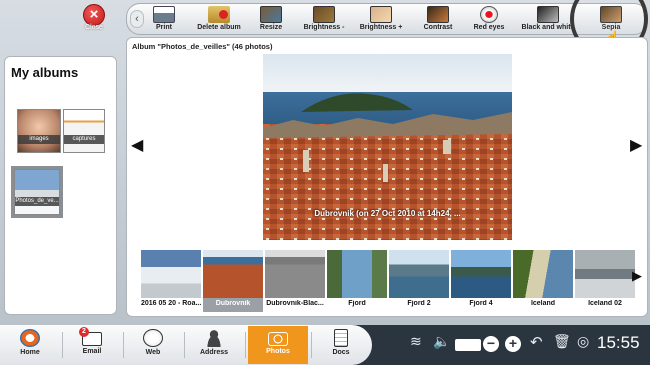  I want to click on red-eyes-button: Red eyes, so click(489, 20).